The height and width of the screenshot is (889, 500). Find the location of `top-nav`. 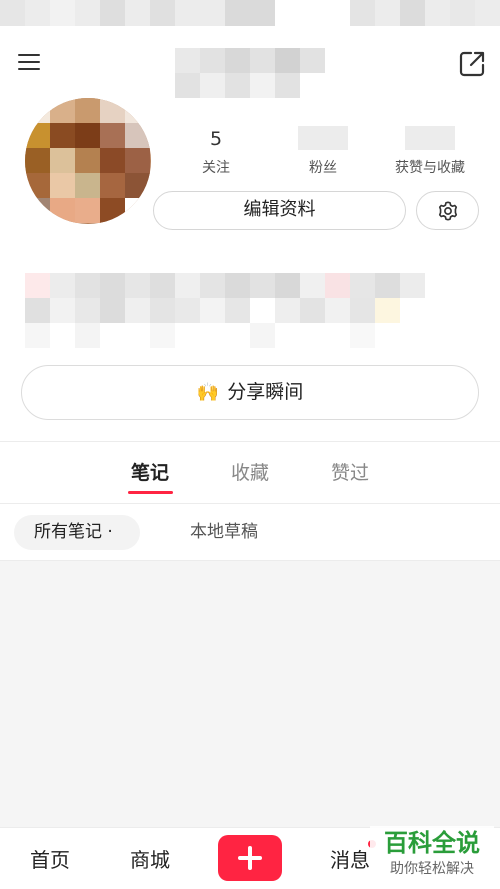

top-nav is located at coordinates (250, 62).